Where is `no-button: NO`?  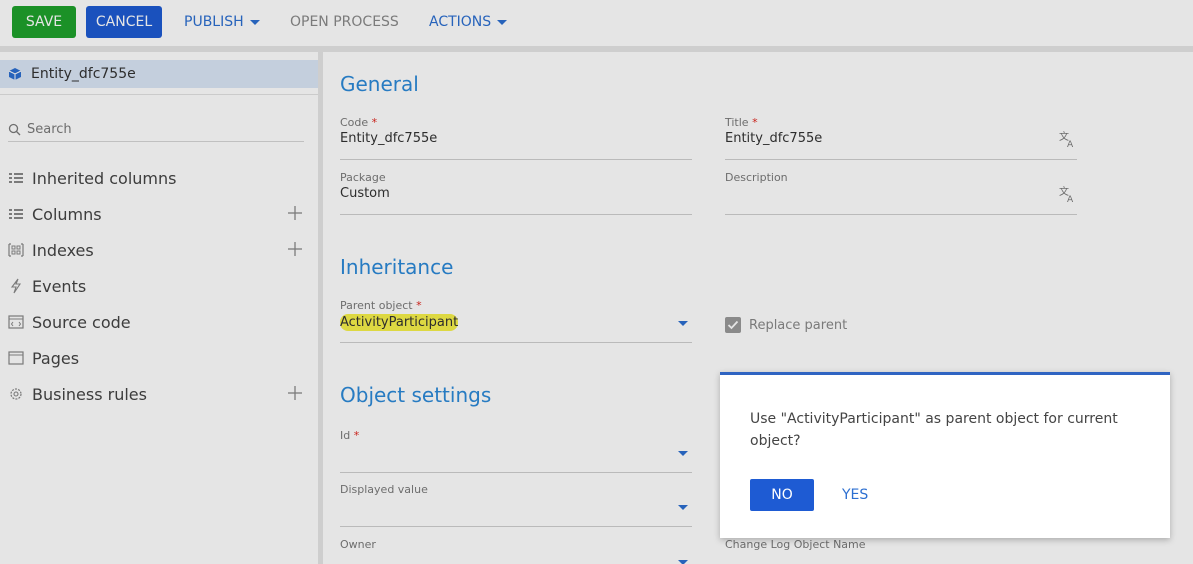 no-button: NO is located at coordinates (782, 495).